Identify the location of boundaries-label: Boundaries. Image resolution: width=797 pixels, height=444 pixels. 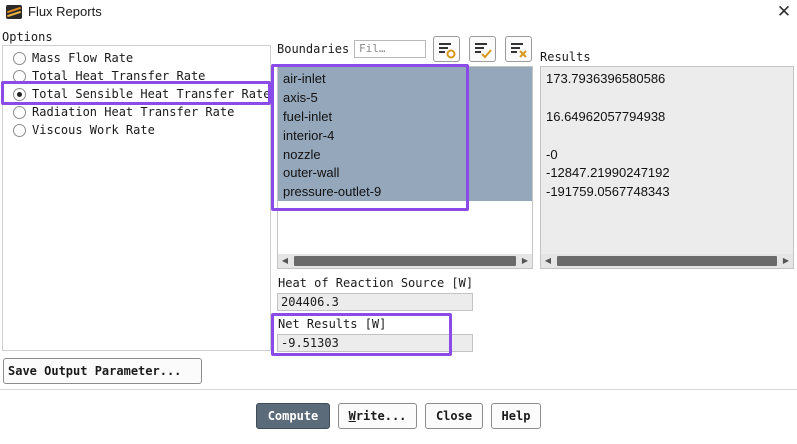
(313, 49).